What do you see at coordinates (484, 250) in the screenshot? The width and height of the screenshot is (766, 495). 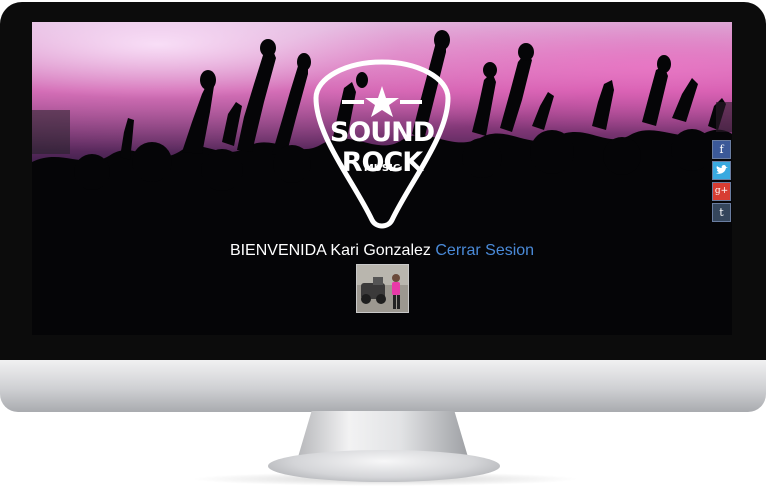 I see `logout-link: Cerrar Sesion` at bounding box center [484, 250].